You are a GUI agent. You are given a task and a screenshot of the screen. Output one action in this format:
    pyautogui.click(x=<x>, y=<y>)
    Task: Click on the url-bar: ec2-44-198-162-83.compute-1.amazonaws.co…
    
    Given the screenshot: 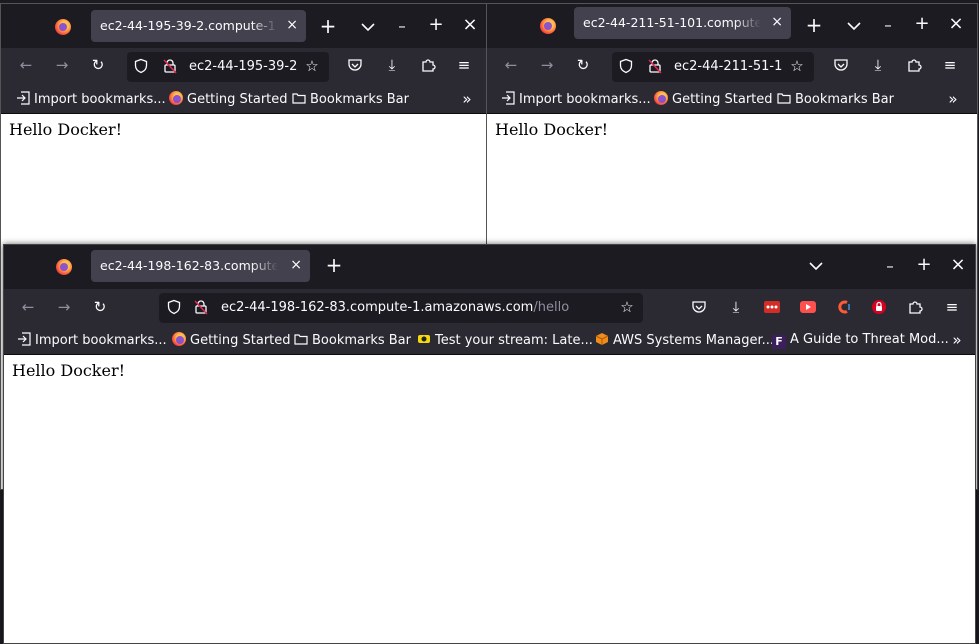 What is the action you would take?
    pyautogui.click(x=401, y=308)
    